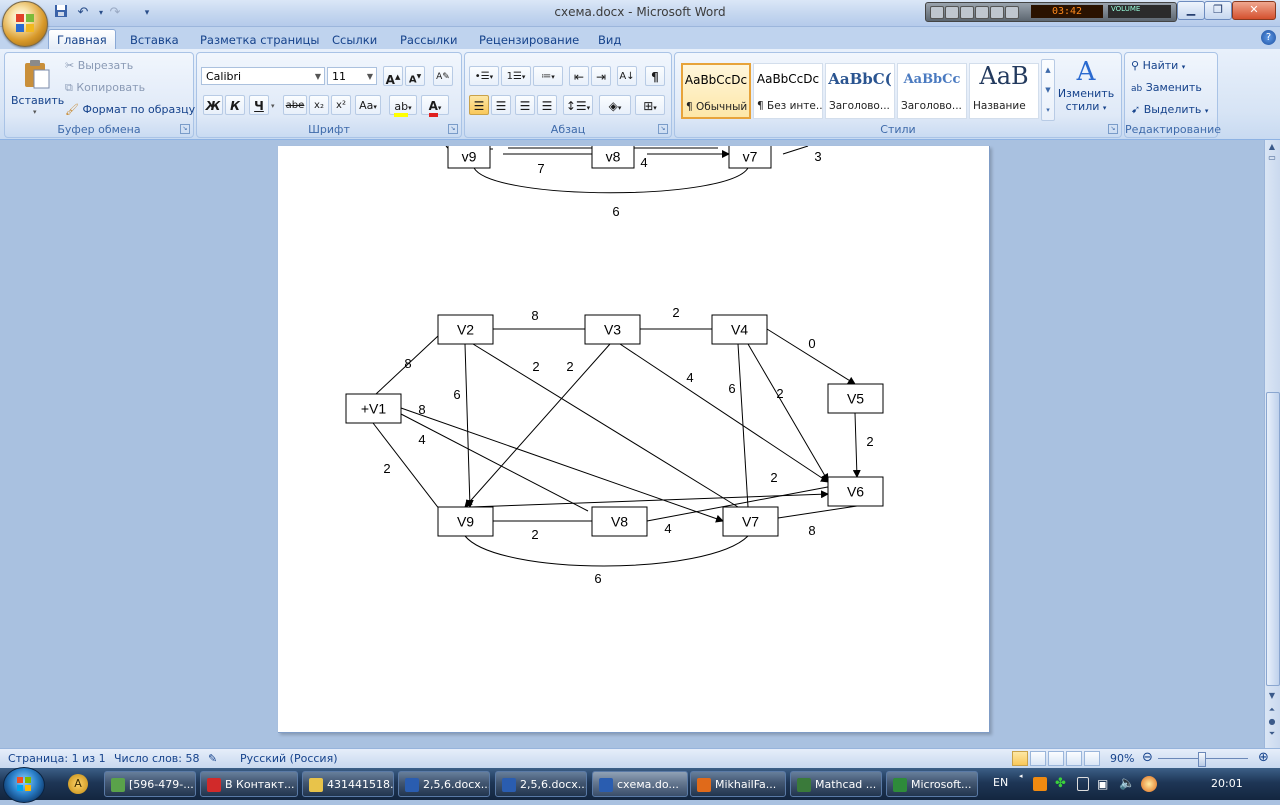 Image resolution: width=1280 pixels, height=805 pixels. I want to click on tab-page-layout: Разметка страницы, so click(259, 40).